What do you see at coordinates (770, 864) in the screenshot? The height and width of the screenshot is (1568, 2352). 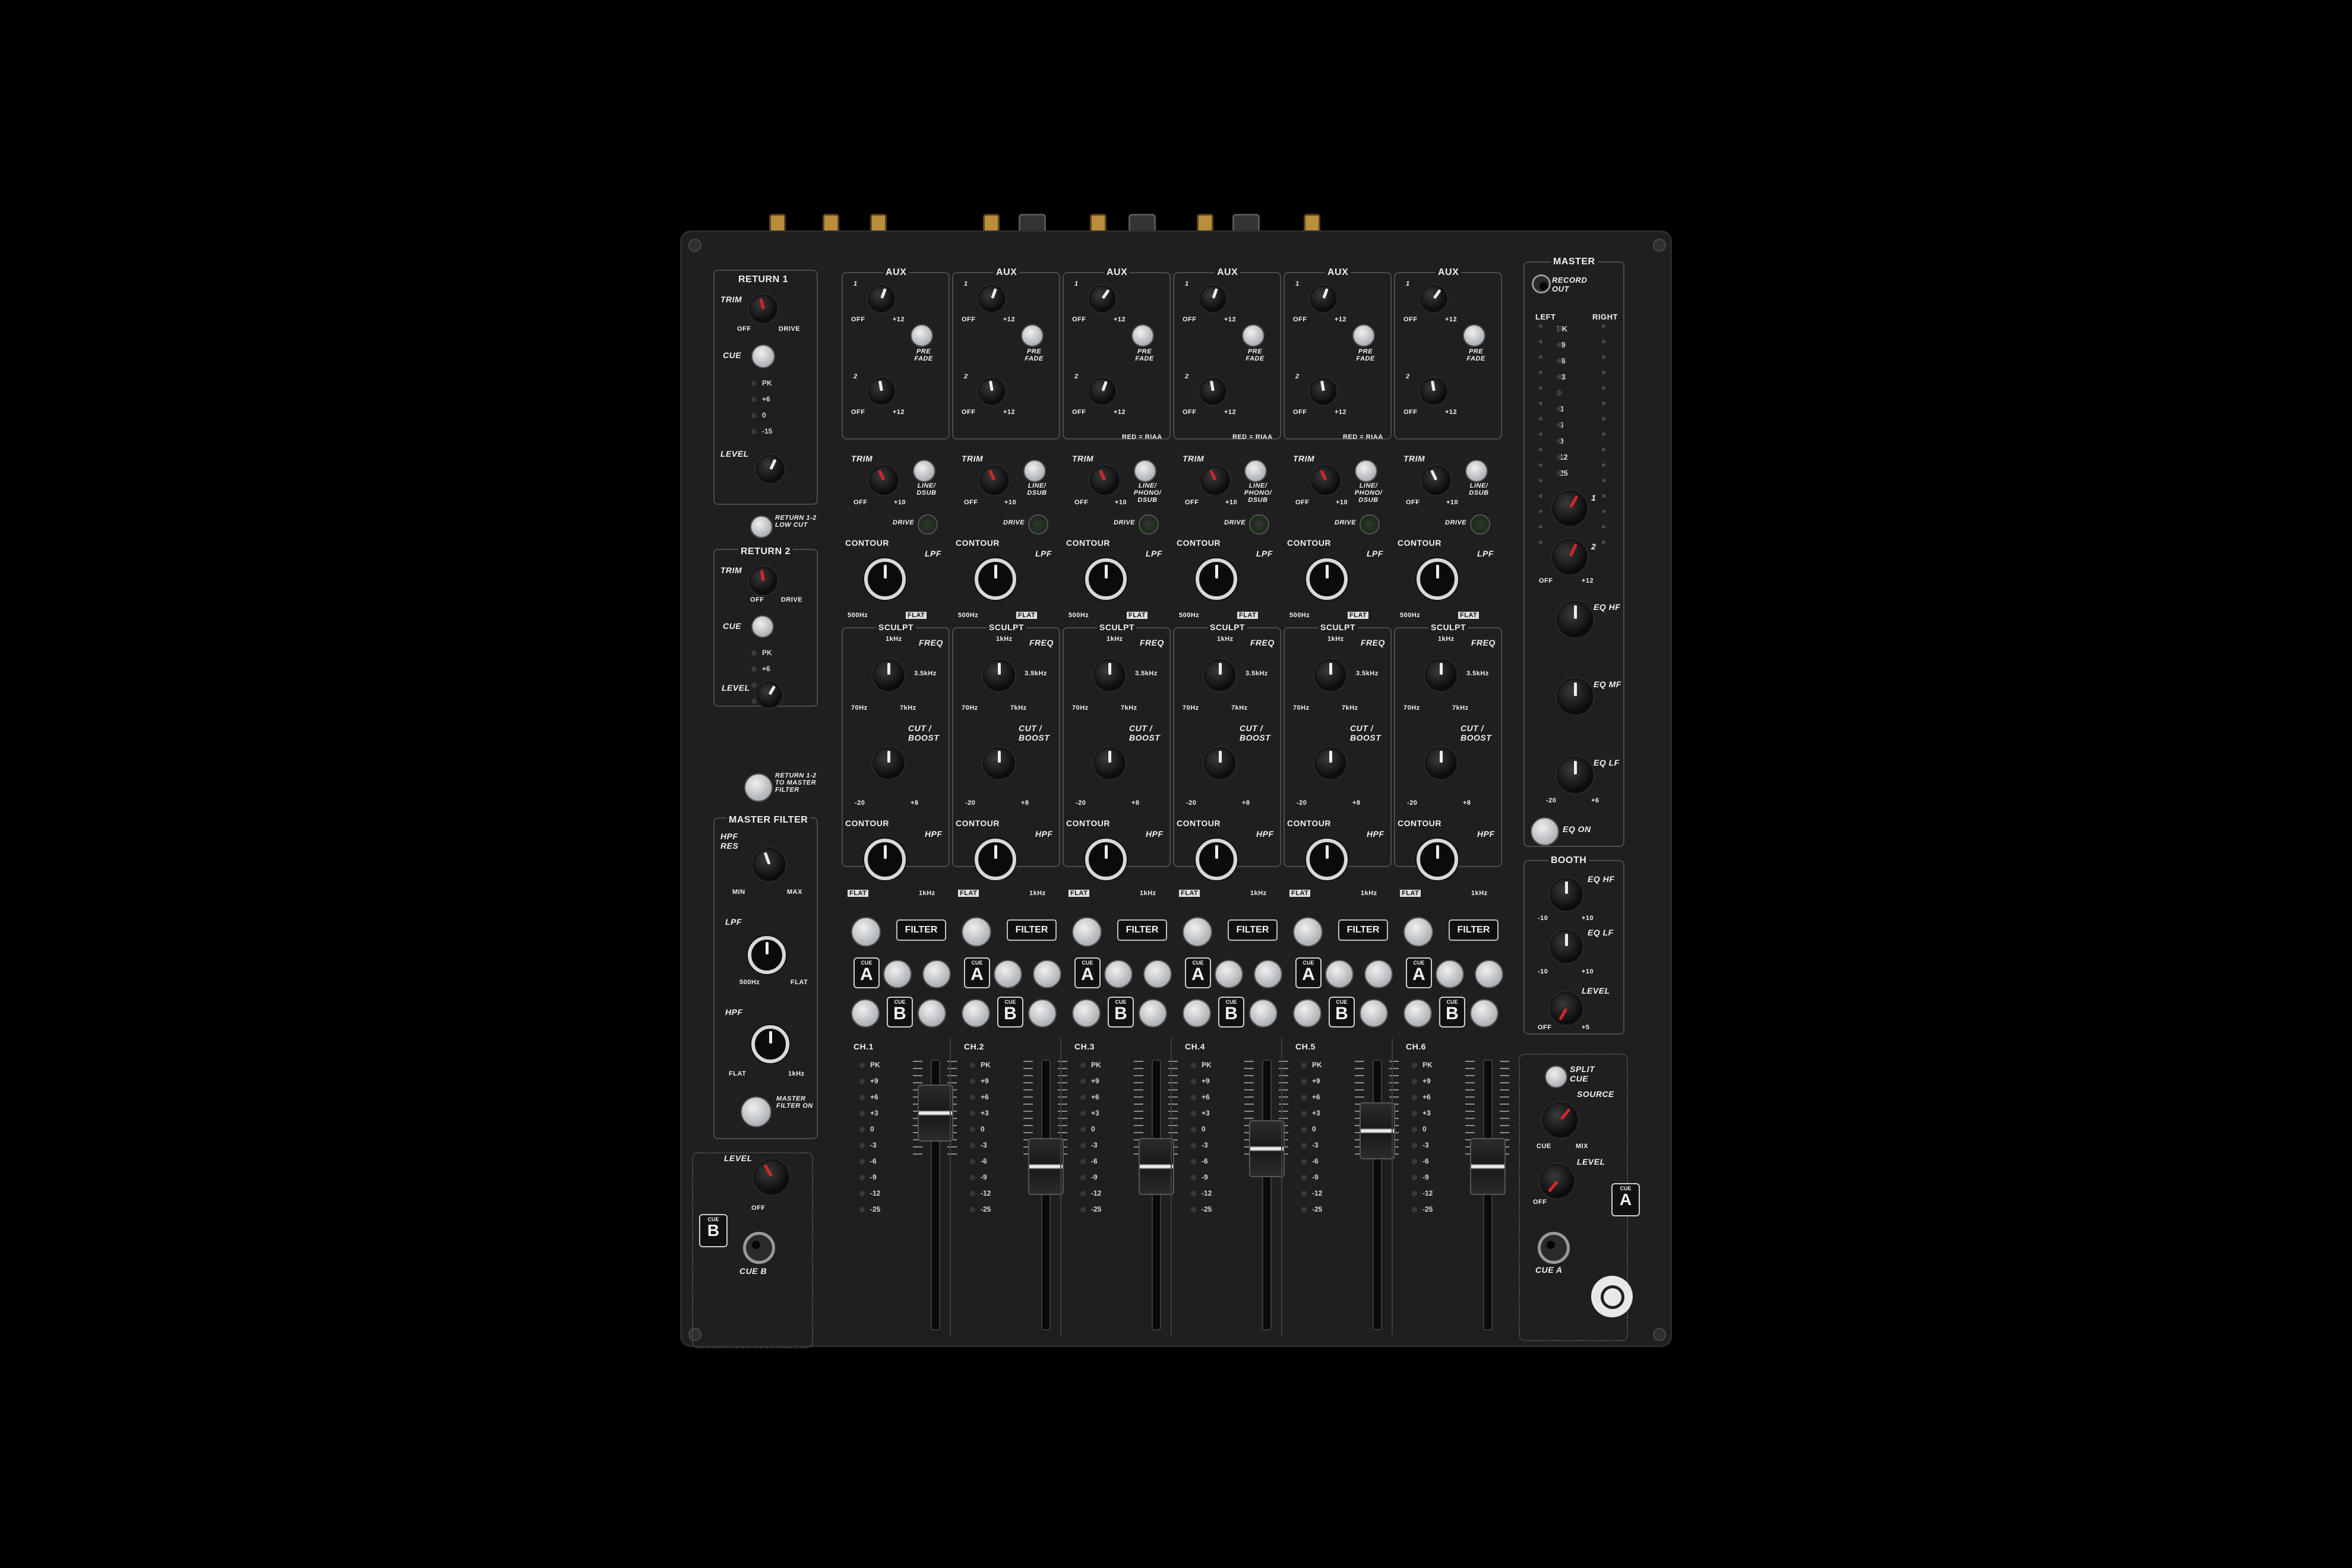 I see `master-filter-resonance-knob` at bounding box center [770, 864].